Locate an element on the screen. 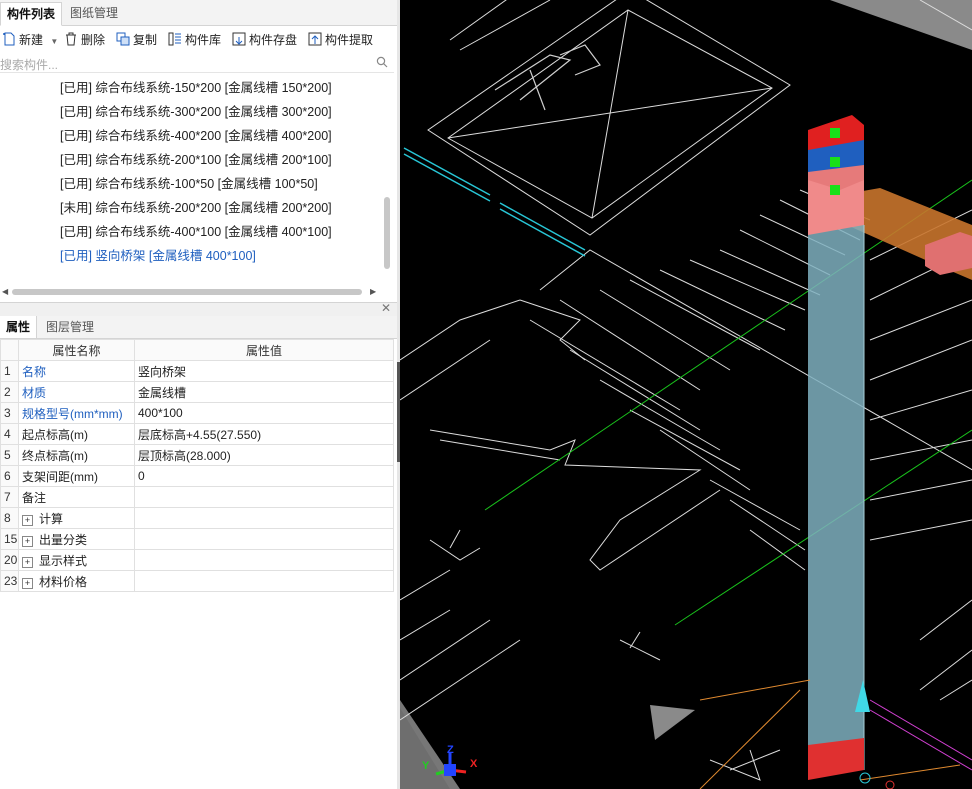 The width and height of the screenshot is (972, 789). list-item: [未用] 综合布线系统-200*200 [金属线槽 200*200] is located at coordinates (196, 208).